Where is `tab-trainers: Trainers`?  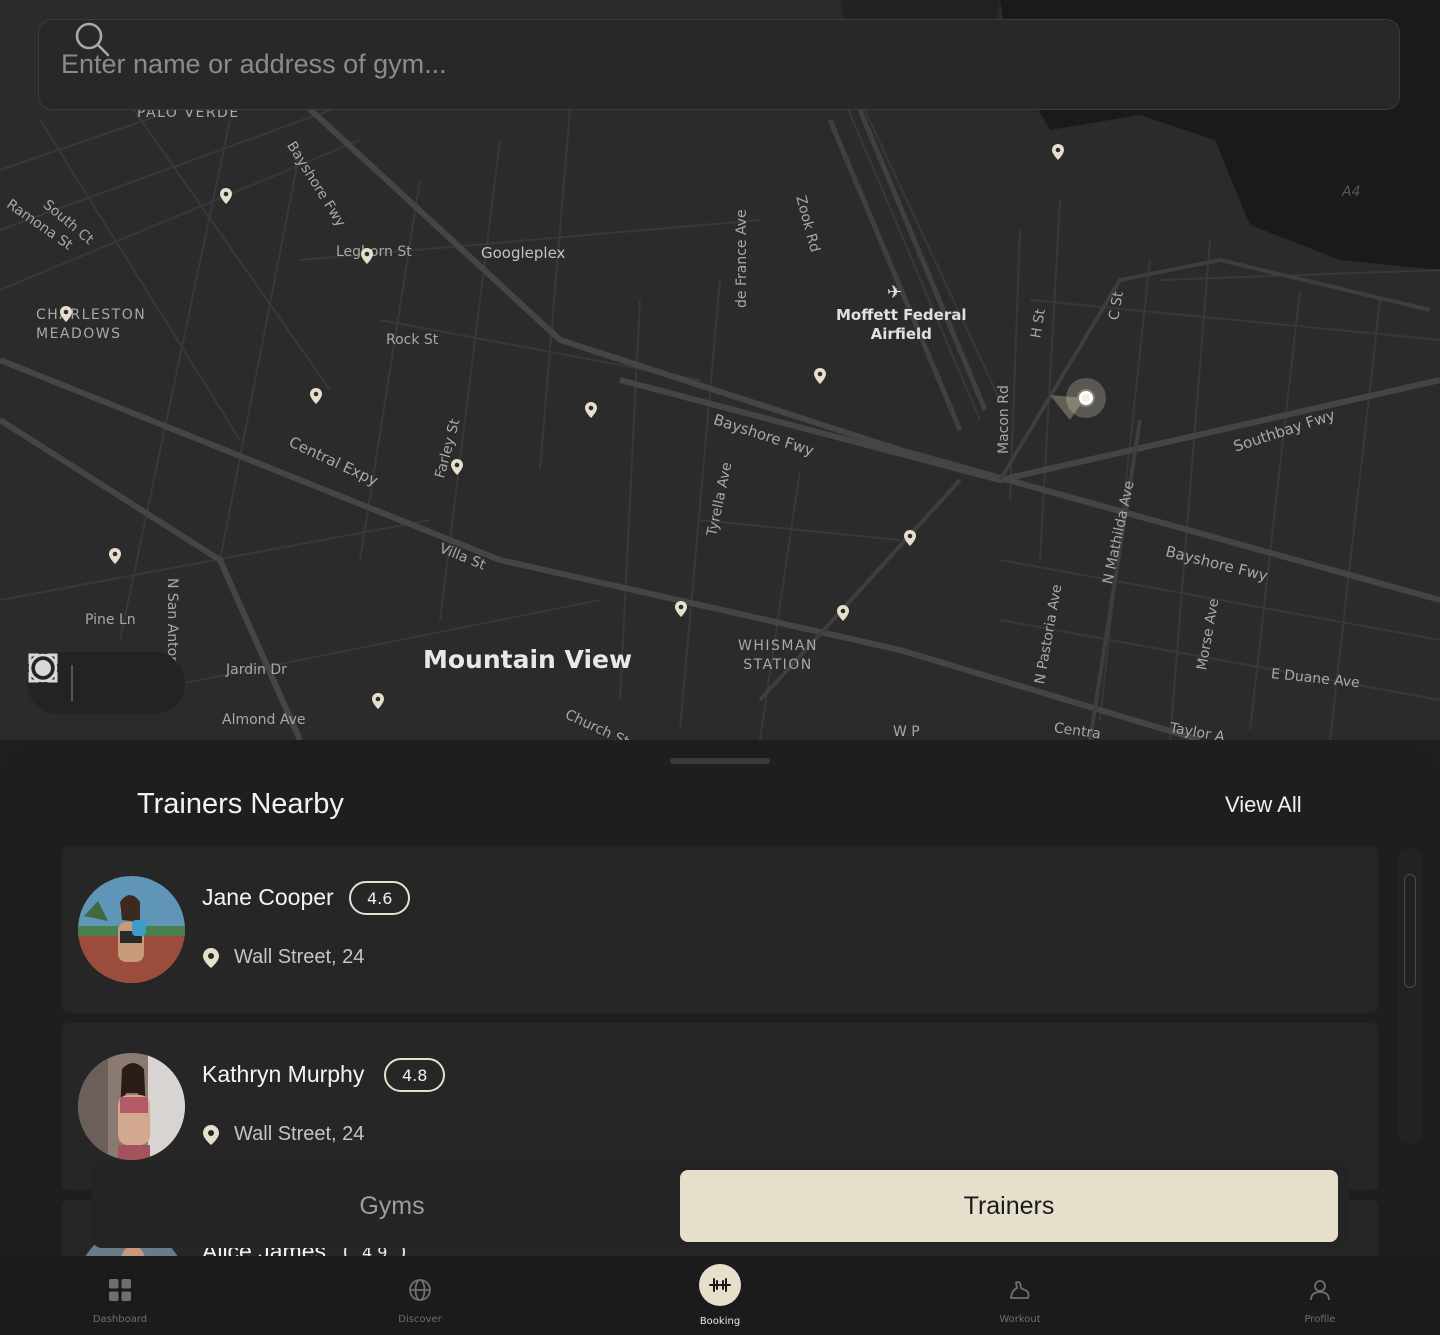
tab-trainers: Trainers is located at coordinates (1009, 1206).